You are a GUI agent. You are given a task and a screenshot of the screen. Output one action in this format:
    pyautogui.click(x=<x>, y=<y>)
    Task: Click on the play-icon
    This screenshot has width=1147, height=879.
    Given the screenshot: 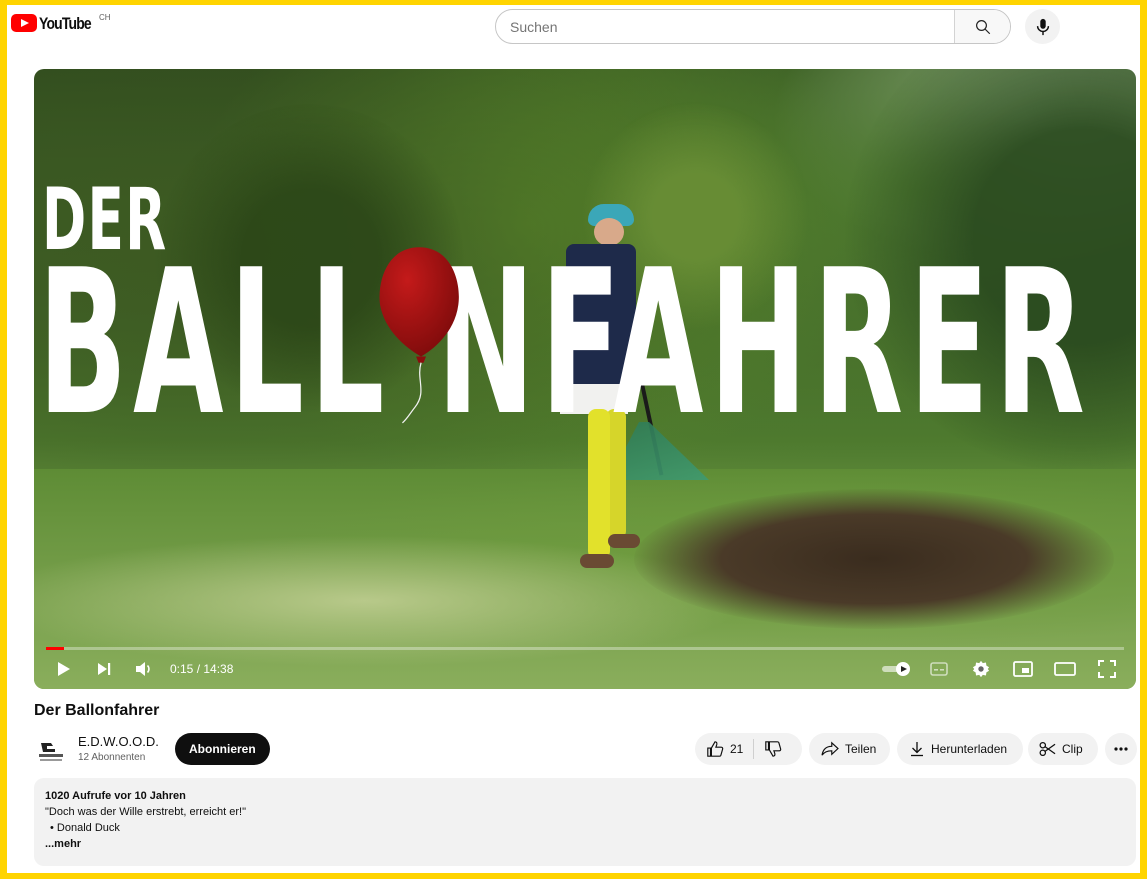 What is the action you would take?
    pyautogui.click(x=64, y=669)
    